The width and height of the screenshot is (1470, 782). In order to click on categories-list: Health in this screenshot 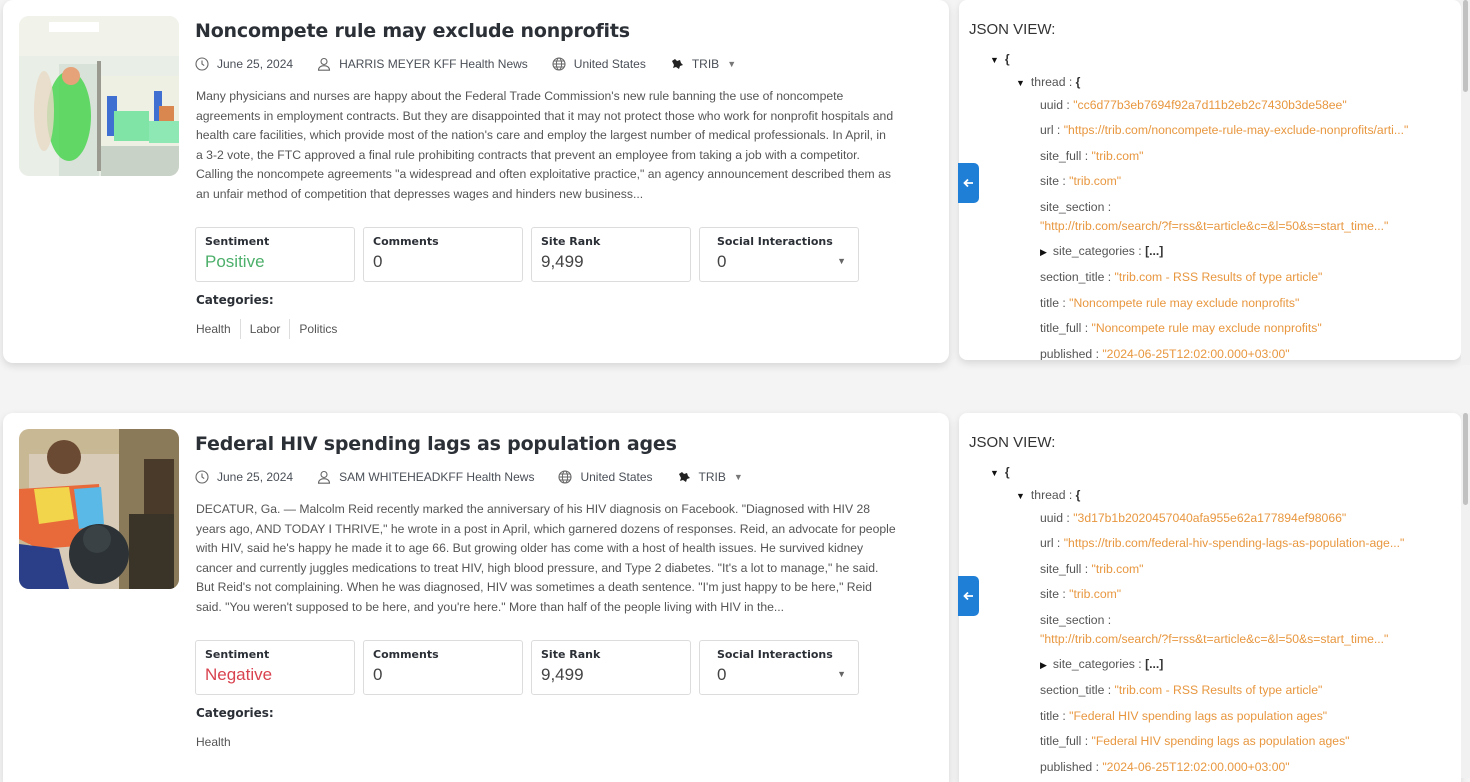, I will do `click(218, 742)`.